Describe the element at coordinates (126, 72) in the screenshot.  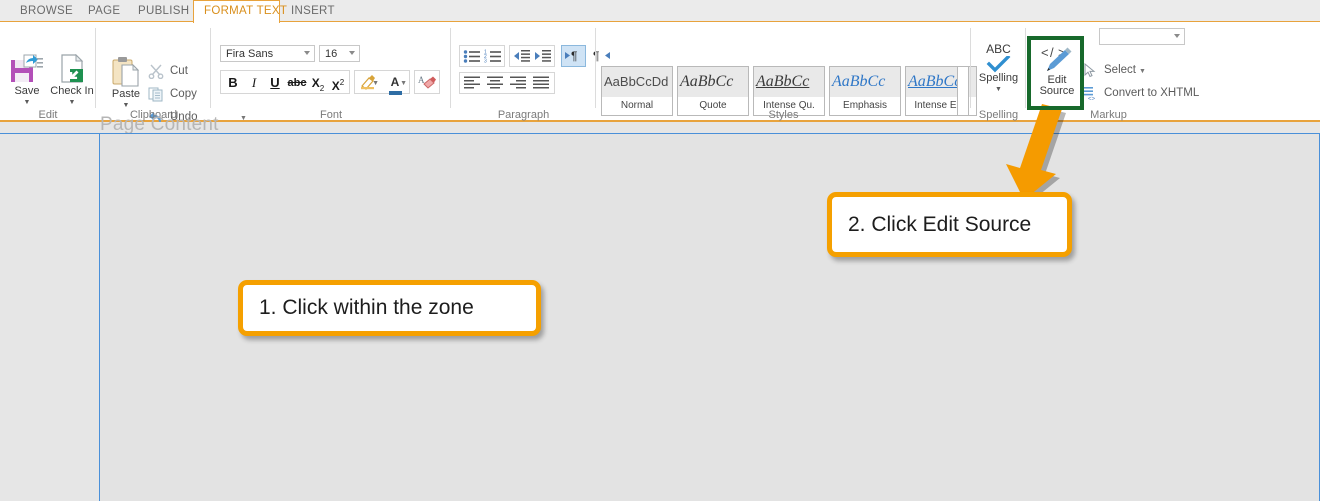
I see `paste-icon` at that location.